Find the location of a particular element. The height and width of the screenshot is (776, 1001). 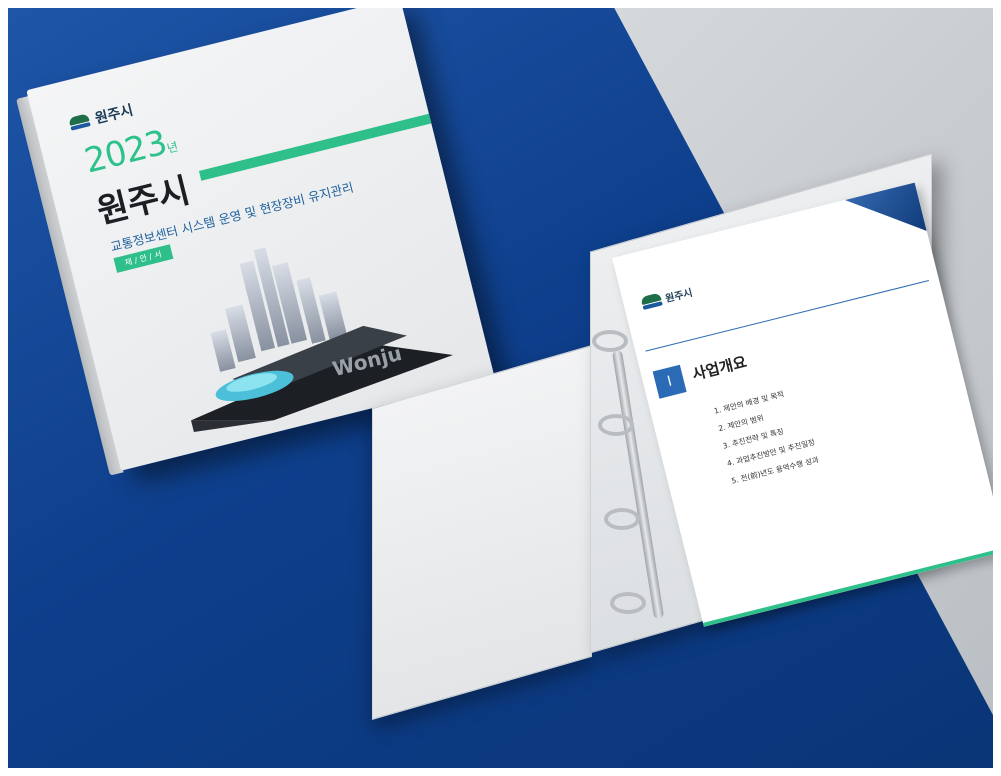

cover-year-suffix: 년 is located at coordinates (172, 147).